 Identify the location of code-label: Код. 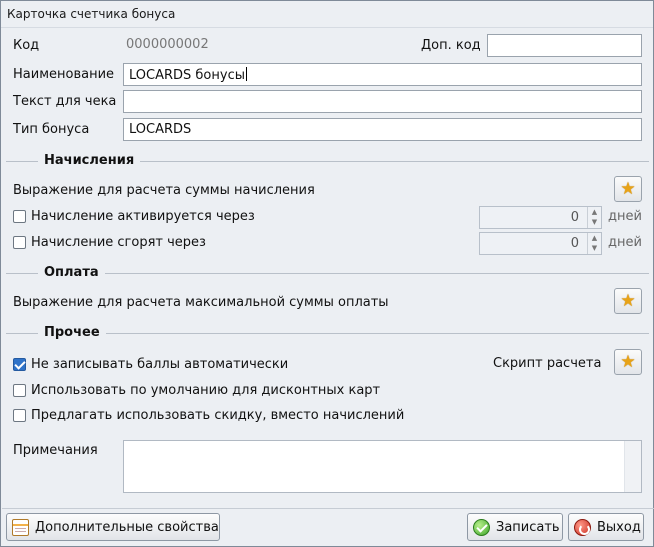
(26, 45).